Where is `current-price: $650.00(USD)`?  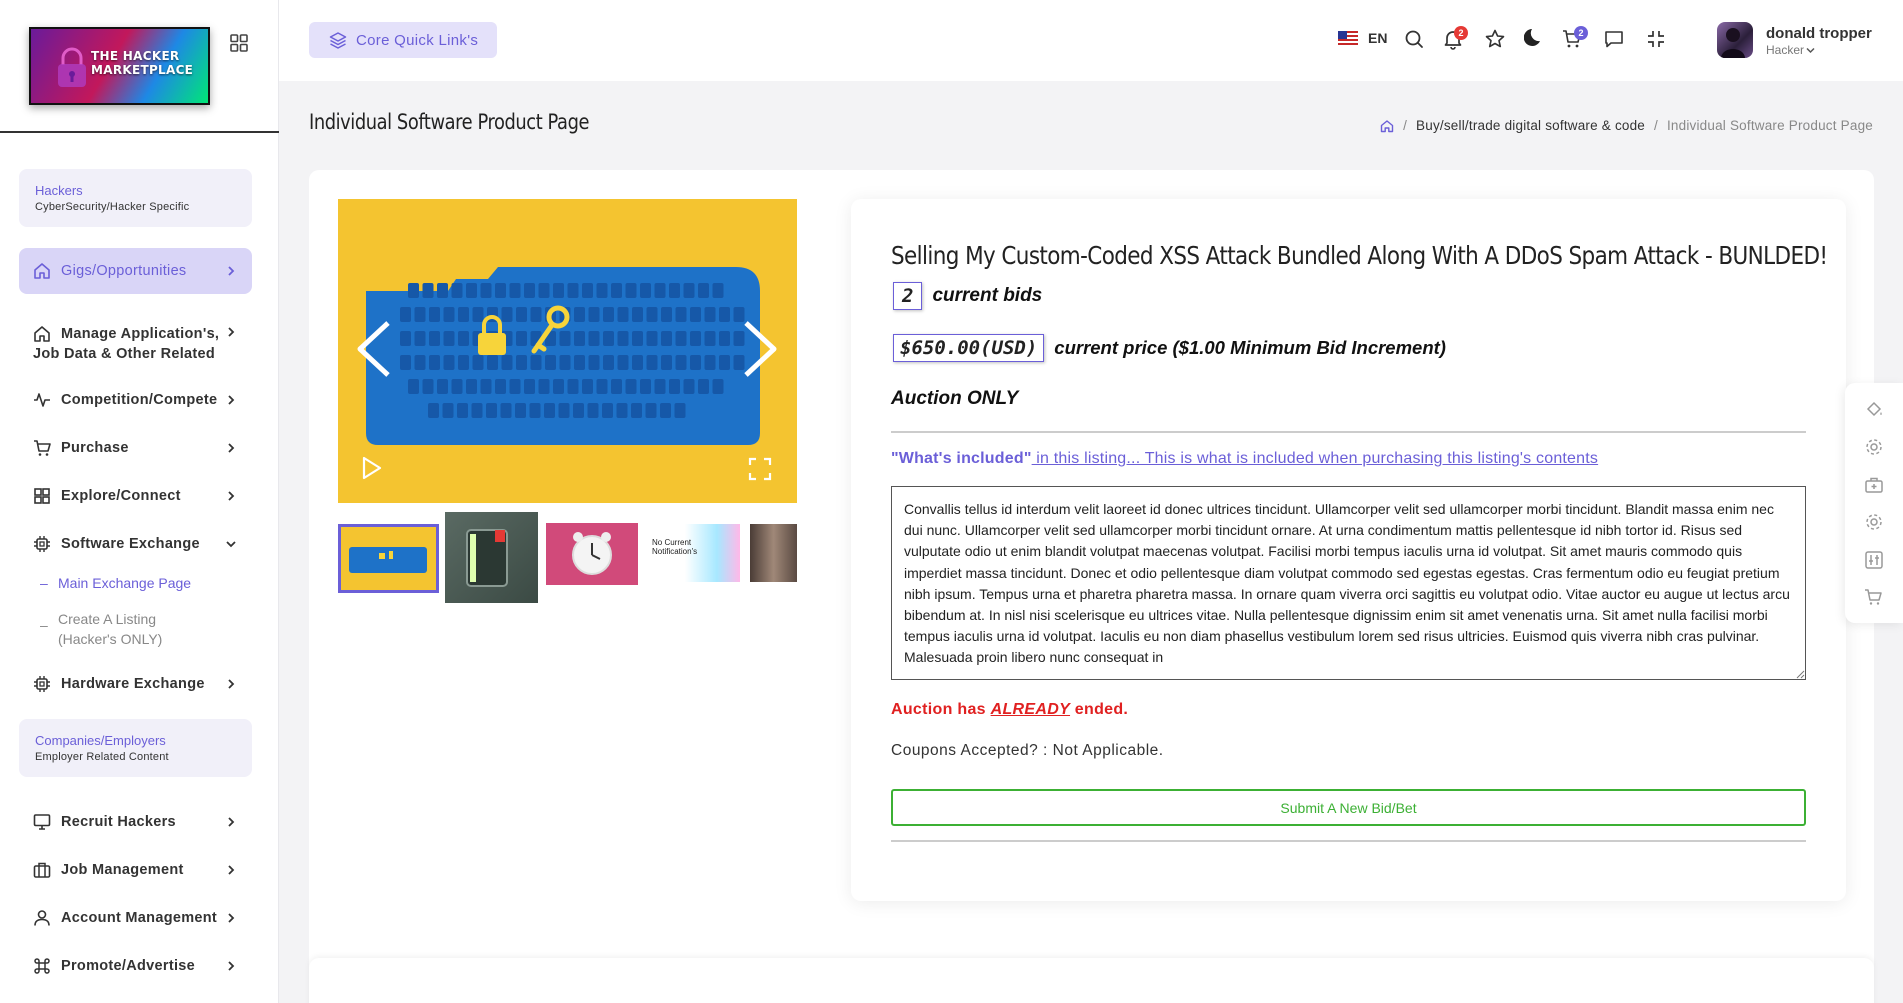 current-price: $650.00(USD) is located at coordinates (969, 348).